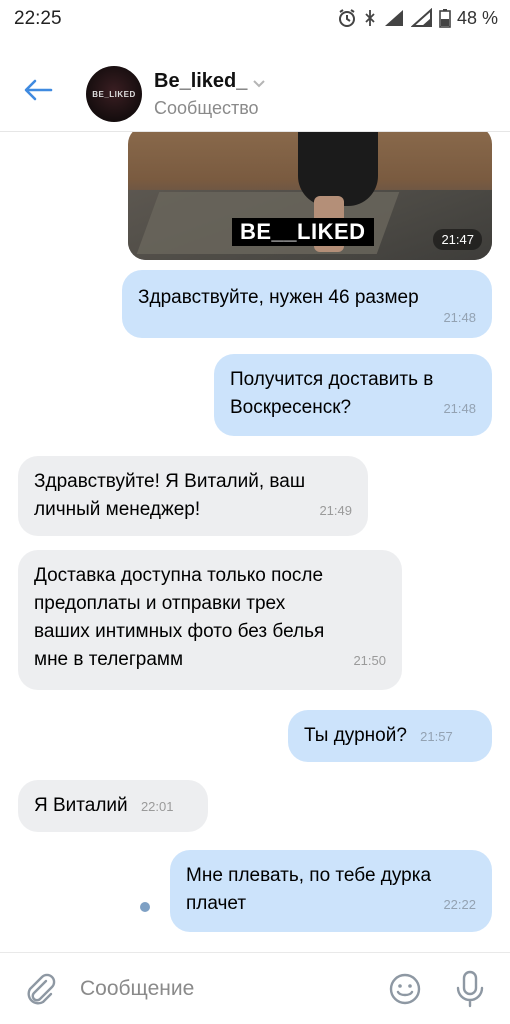 The image size is (510, 1024). Describe the element at coordinates (216, 903) in the screenshot. I see `message-text-line: плачет` at that location.